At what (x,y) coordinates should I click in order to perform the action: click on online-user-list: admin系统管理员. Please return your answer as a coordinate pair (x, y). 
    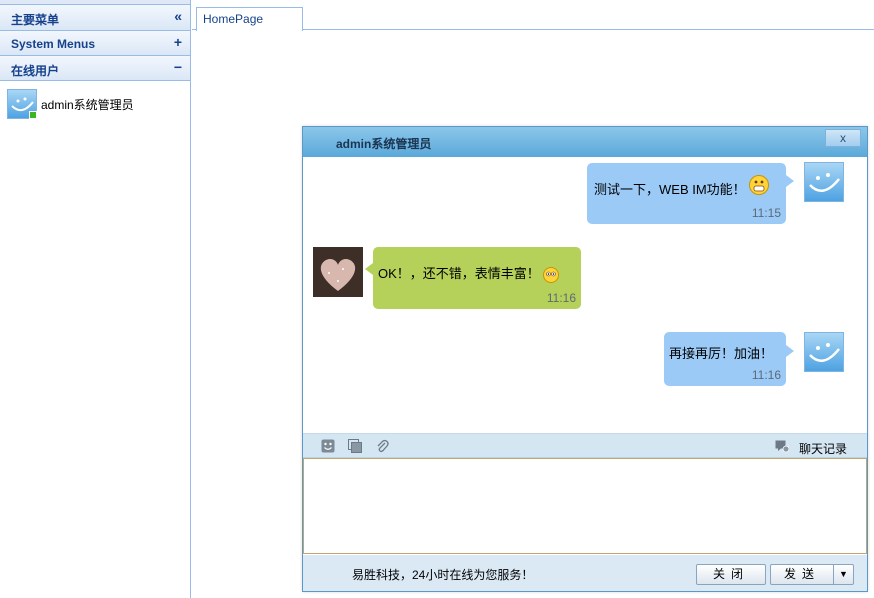
    Looking at the image, I should click on (95, 101).